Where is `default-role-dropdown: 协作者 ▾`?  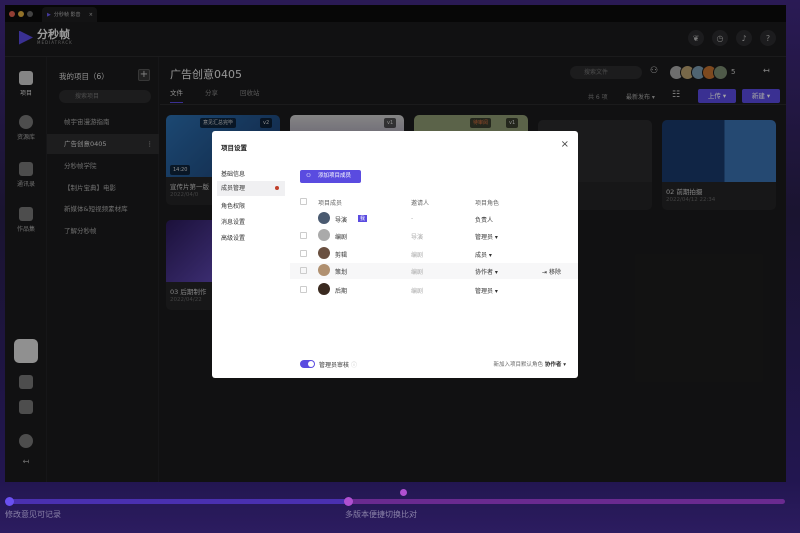
default-role-dropdown: 协作者 ▾ is located at coordinates (555, 365).